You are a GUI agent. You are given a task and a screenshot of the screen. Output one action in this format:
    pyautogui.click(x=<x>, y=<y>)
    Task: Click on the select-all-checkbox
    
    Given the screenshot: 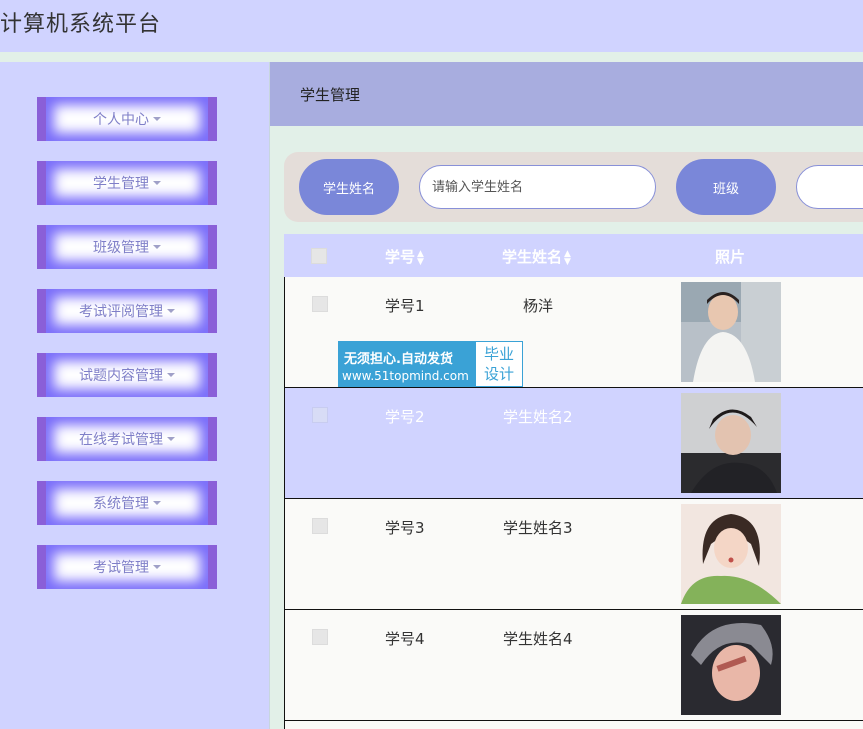 What is the action you would take?
    pyautogui.click(x=319, y=256)
    